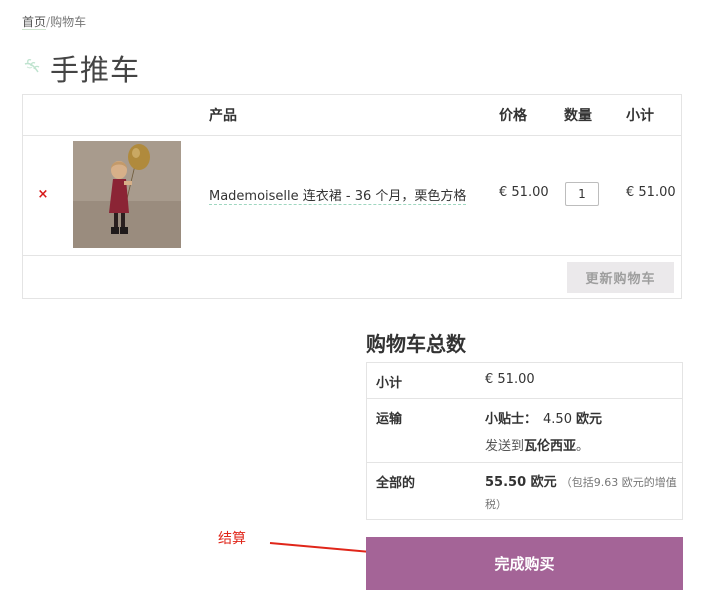  I want to click on subtotal-label: 小计, so click(389, 383).